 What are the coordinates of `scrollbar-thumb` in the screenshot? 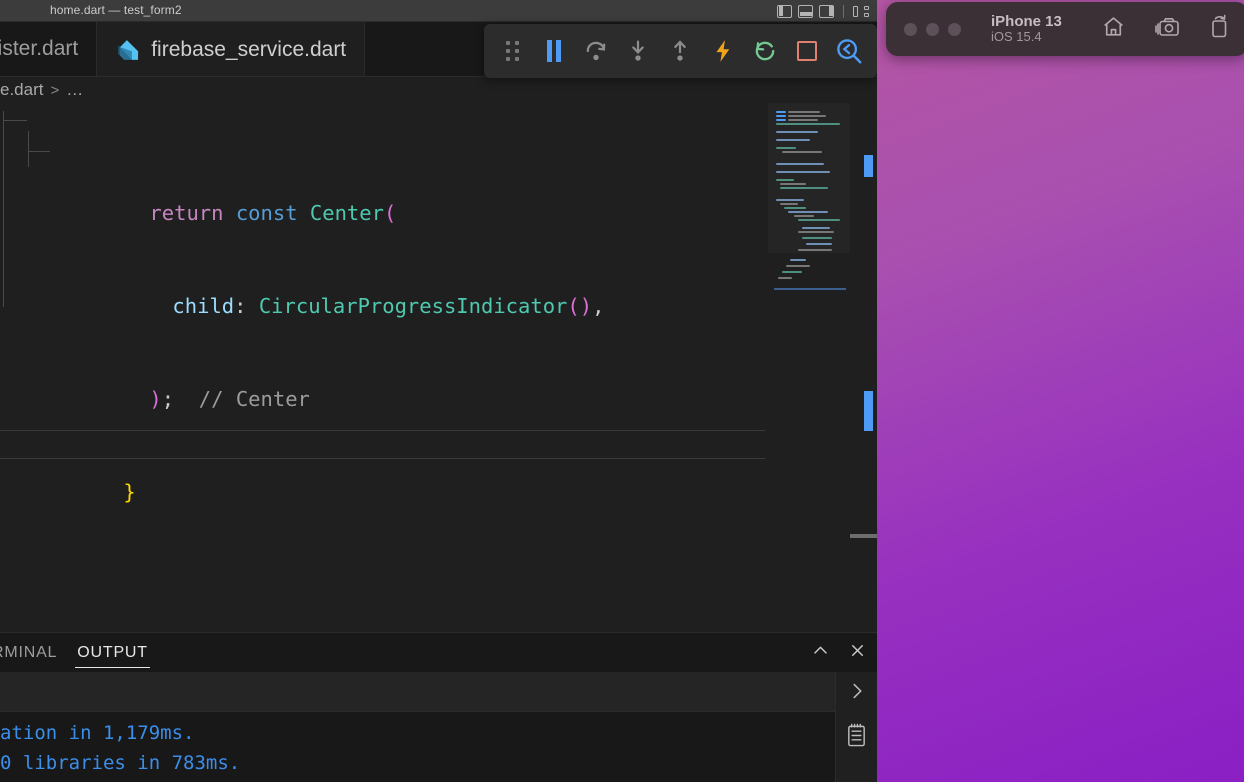 It's located at (863, 536).